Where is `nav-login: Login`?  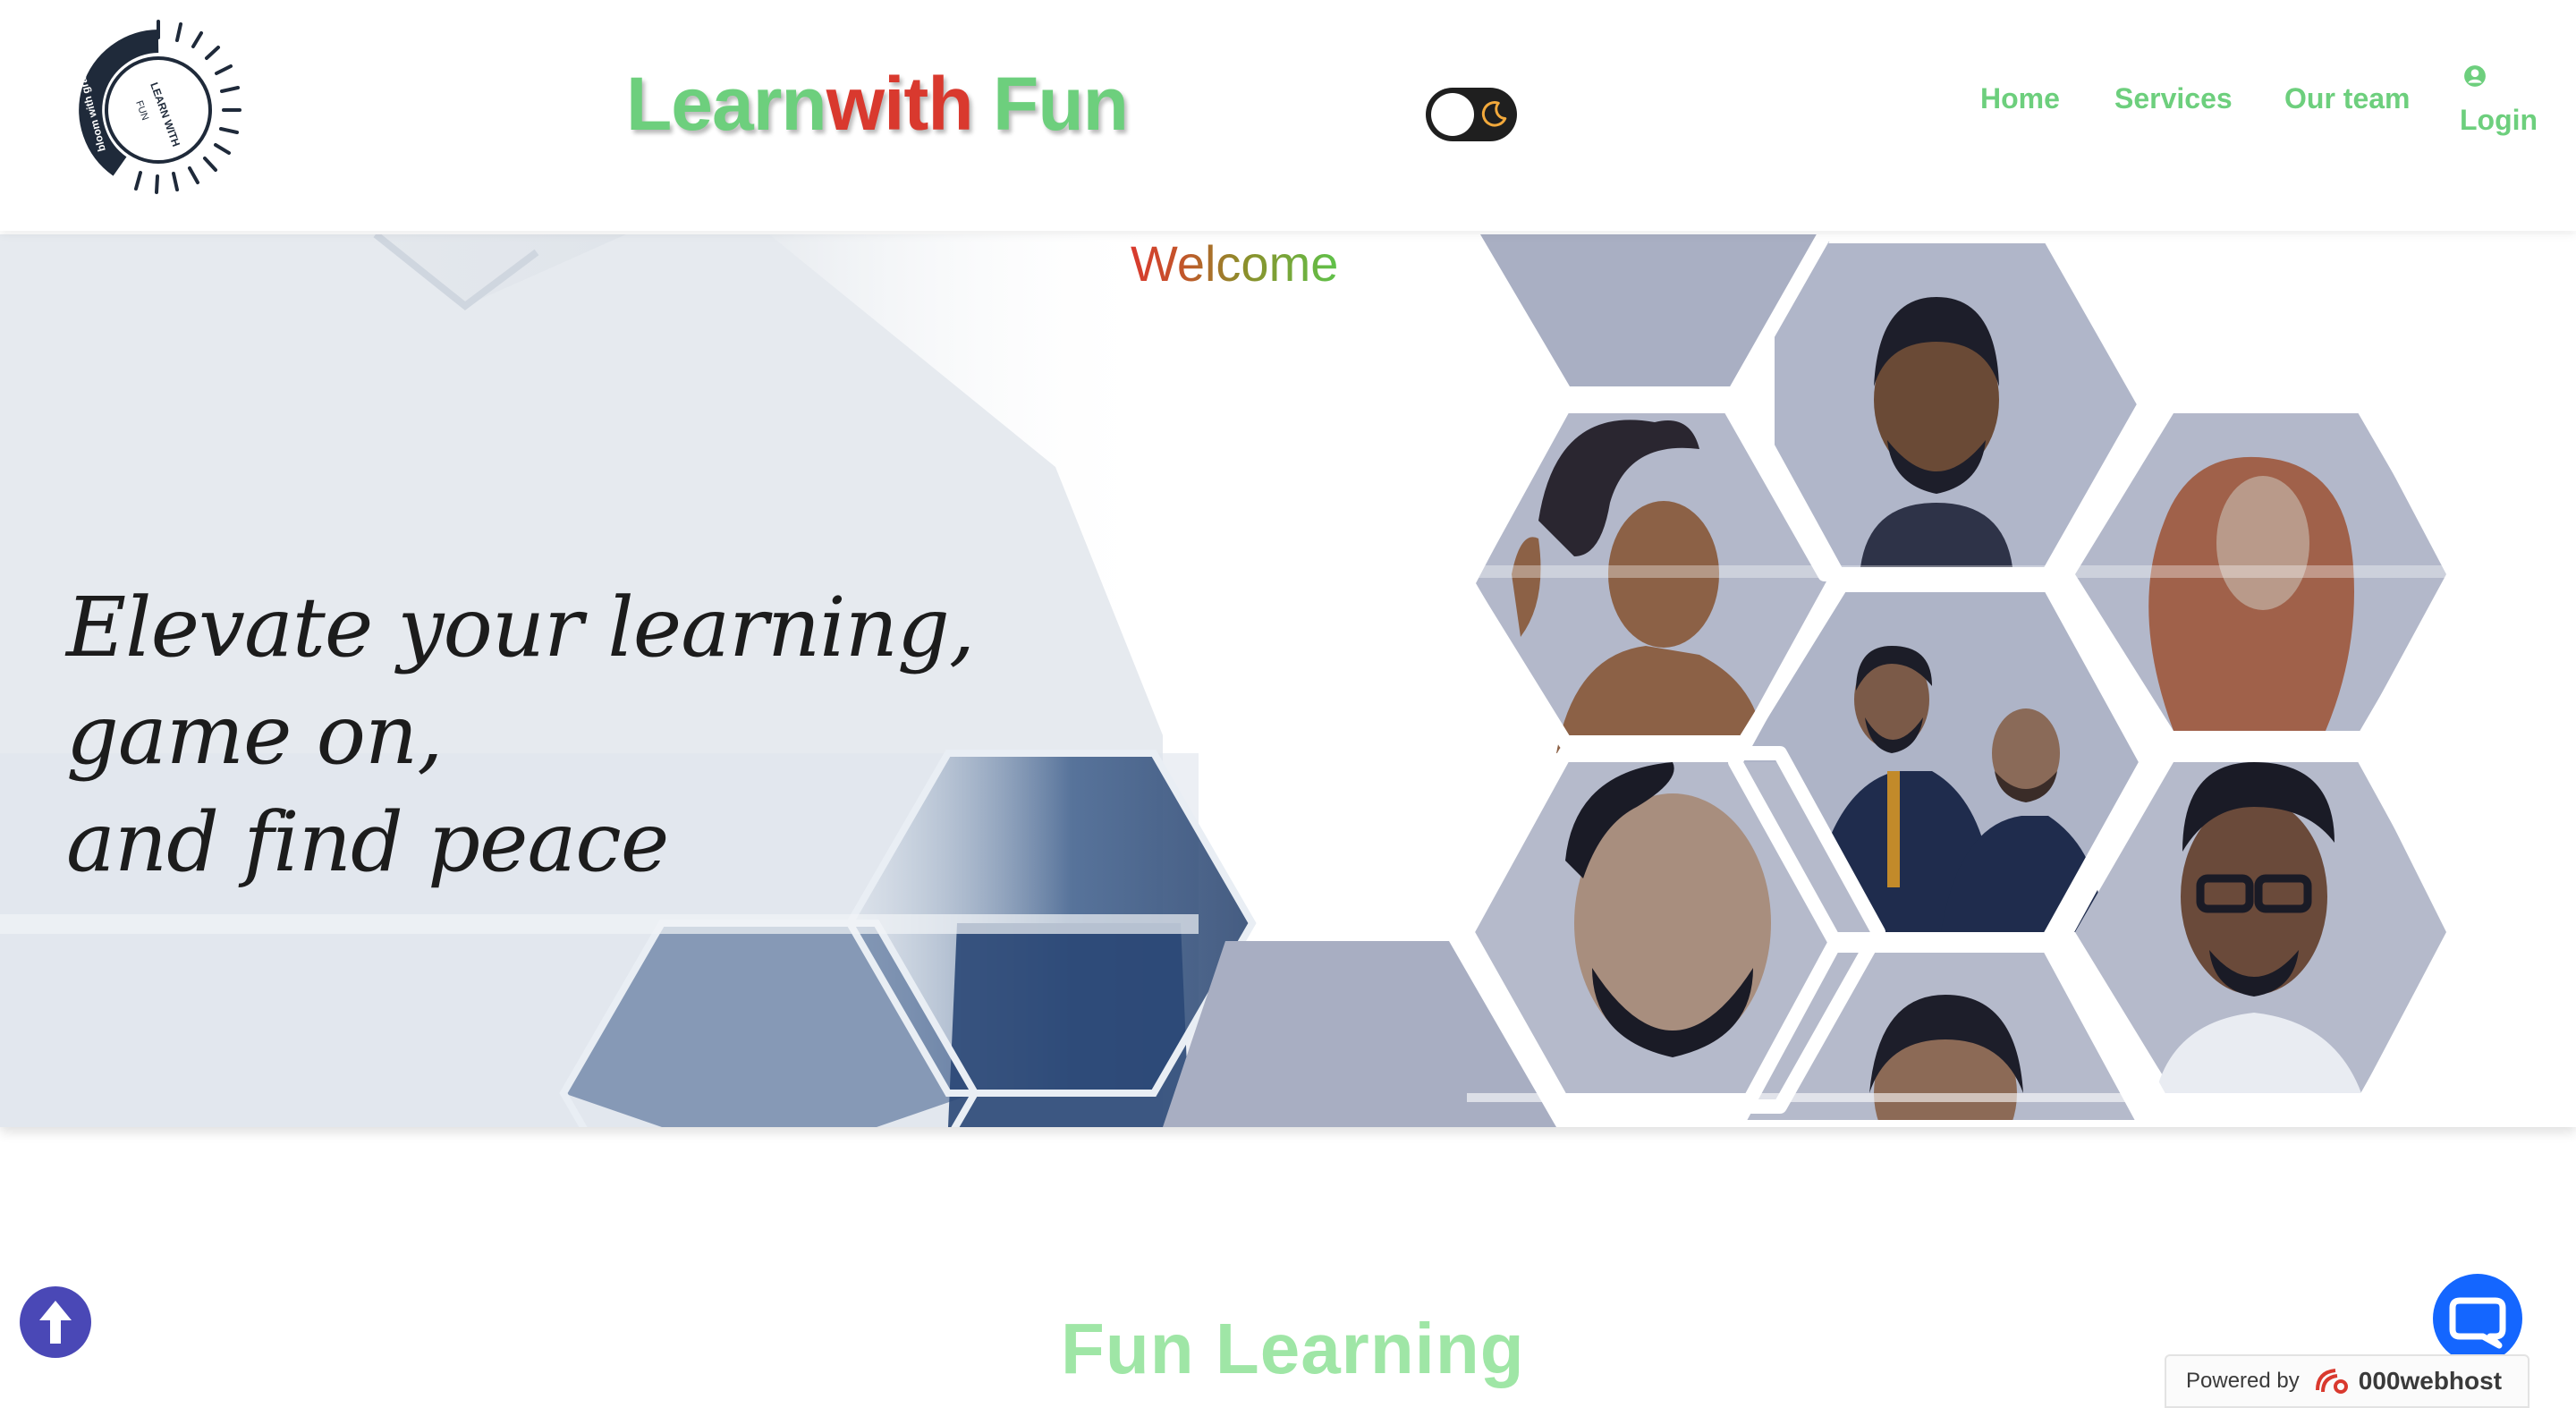 nav-login: Login is located at coordinates (2499, 120).